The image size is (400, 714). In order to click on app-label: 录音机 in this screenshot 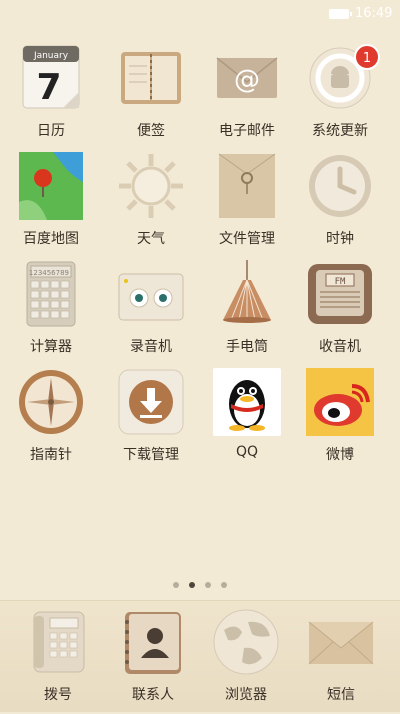, I will do `click(151, 347)`.